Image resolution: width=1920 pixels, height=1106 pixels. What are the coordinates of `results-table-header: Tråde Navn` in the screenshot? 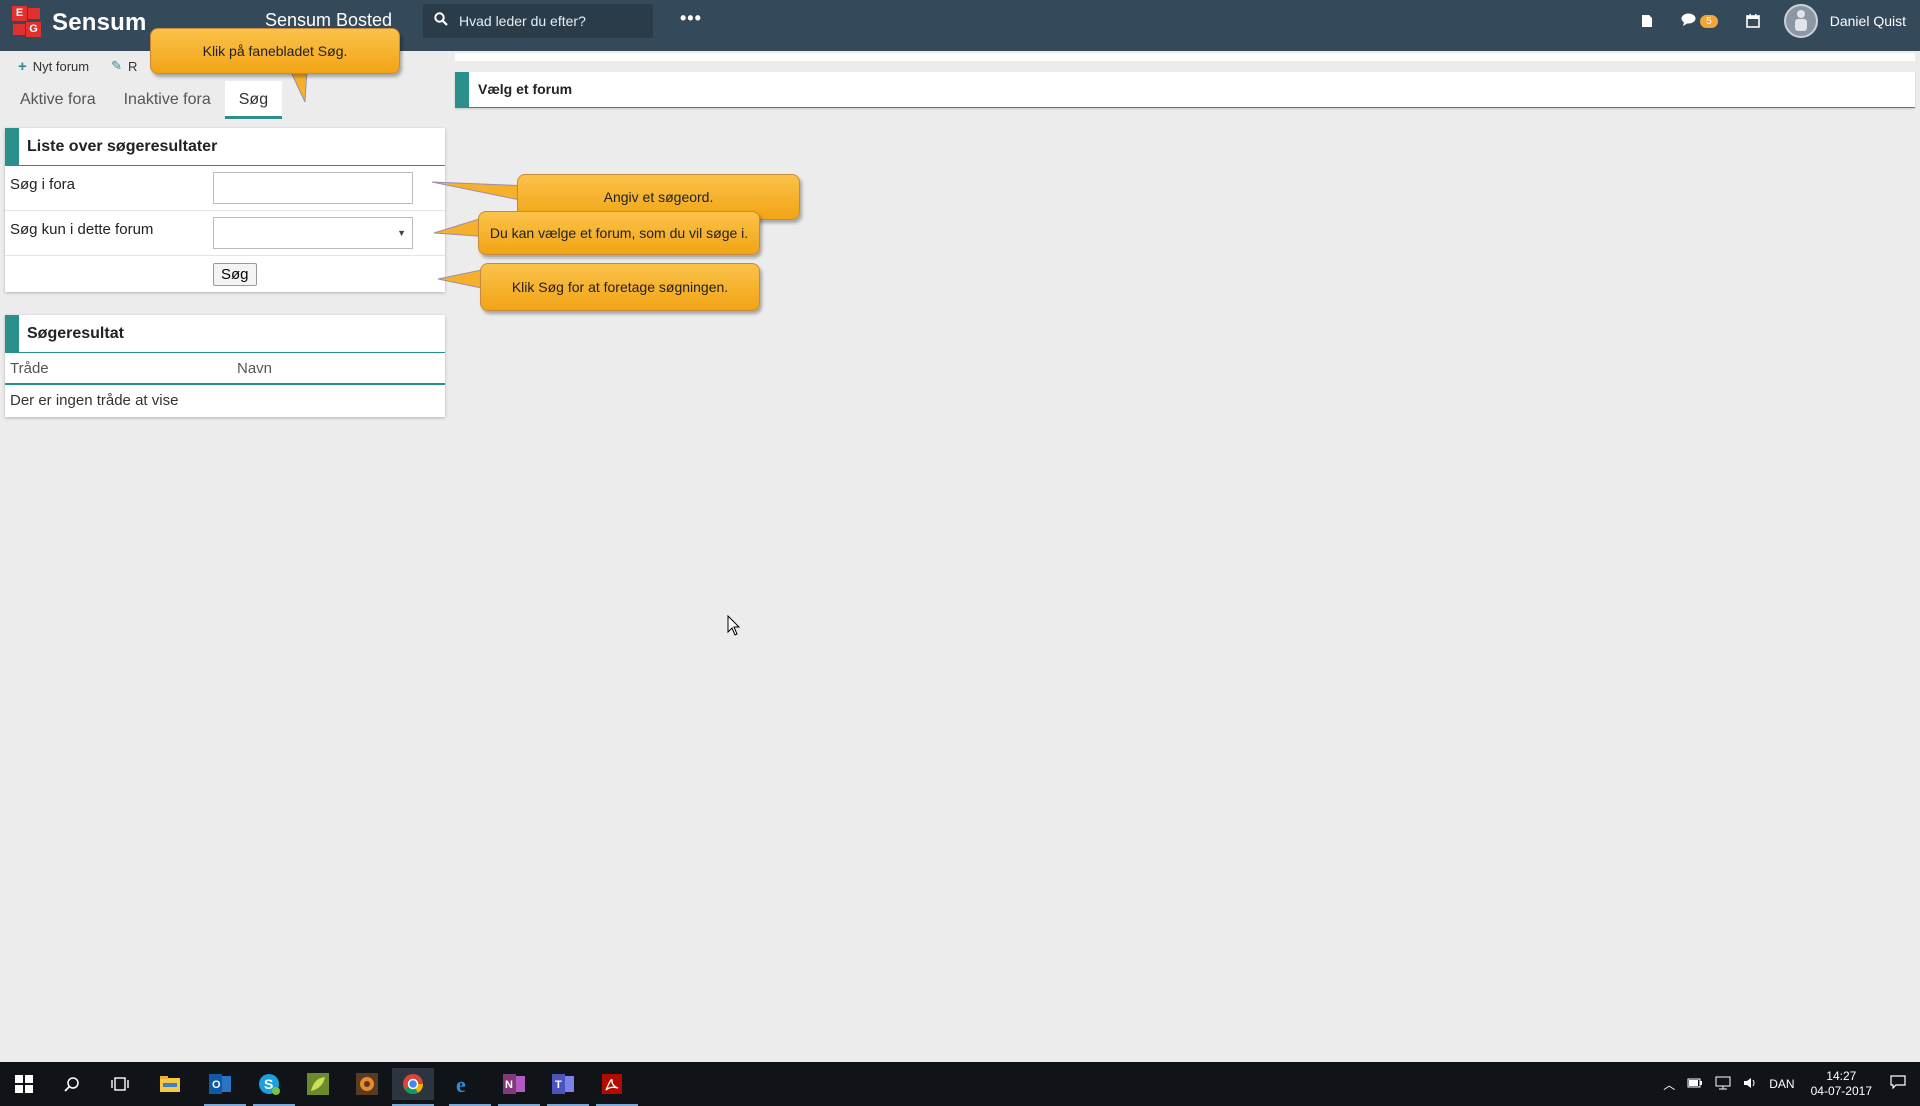 It's located at (225, 369).